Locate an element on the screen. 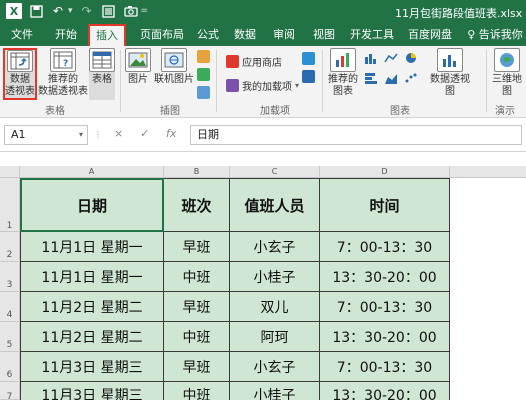 The height and width of the screenshot is (400, 526). insert-function-icon: fx is located at coordinates (171, 133).